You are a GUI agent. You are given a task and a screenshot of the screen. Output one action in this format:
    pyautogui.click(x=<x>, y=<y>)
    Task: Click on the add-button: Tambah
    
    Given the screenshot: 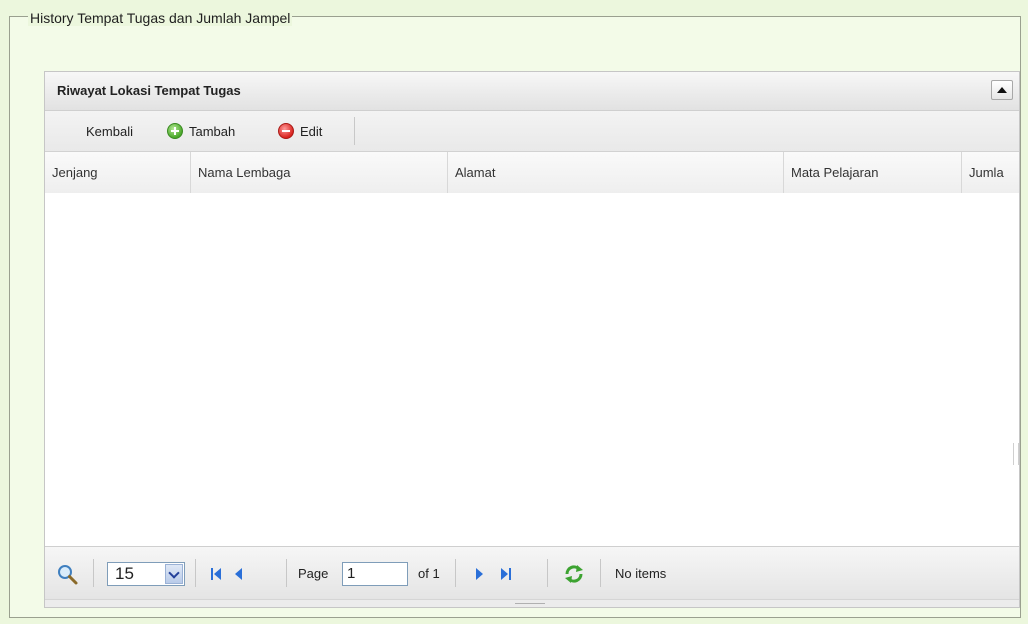 What is the action you would take?
    pyautogui.click(x=201, y=131)
    